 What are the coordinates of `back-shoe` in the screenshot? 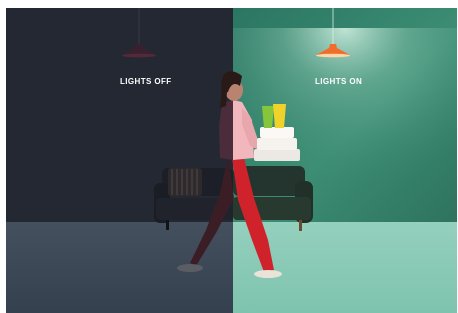 It's located at (190, 268).